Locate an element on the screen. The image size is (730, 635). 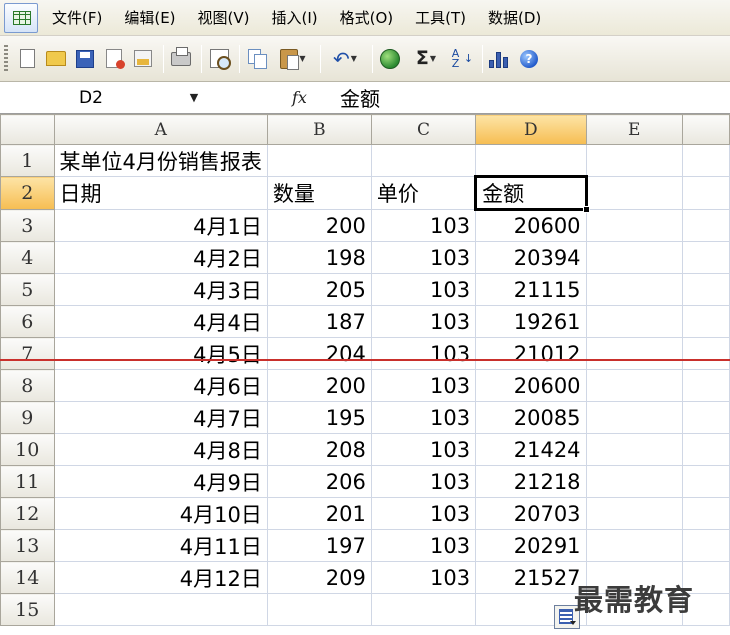
cell-amount: 20291 is located at coordinates (531, 545).